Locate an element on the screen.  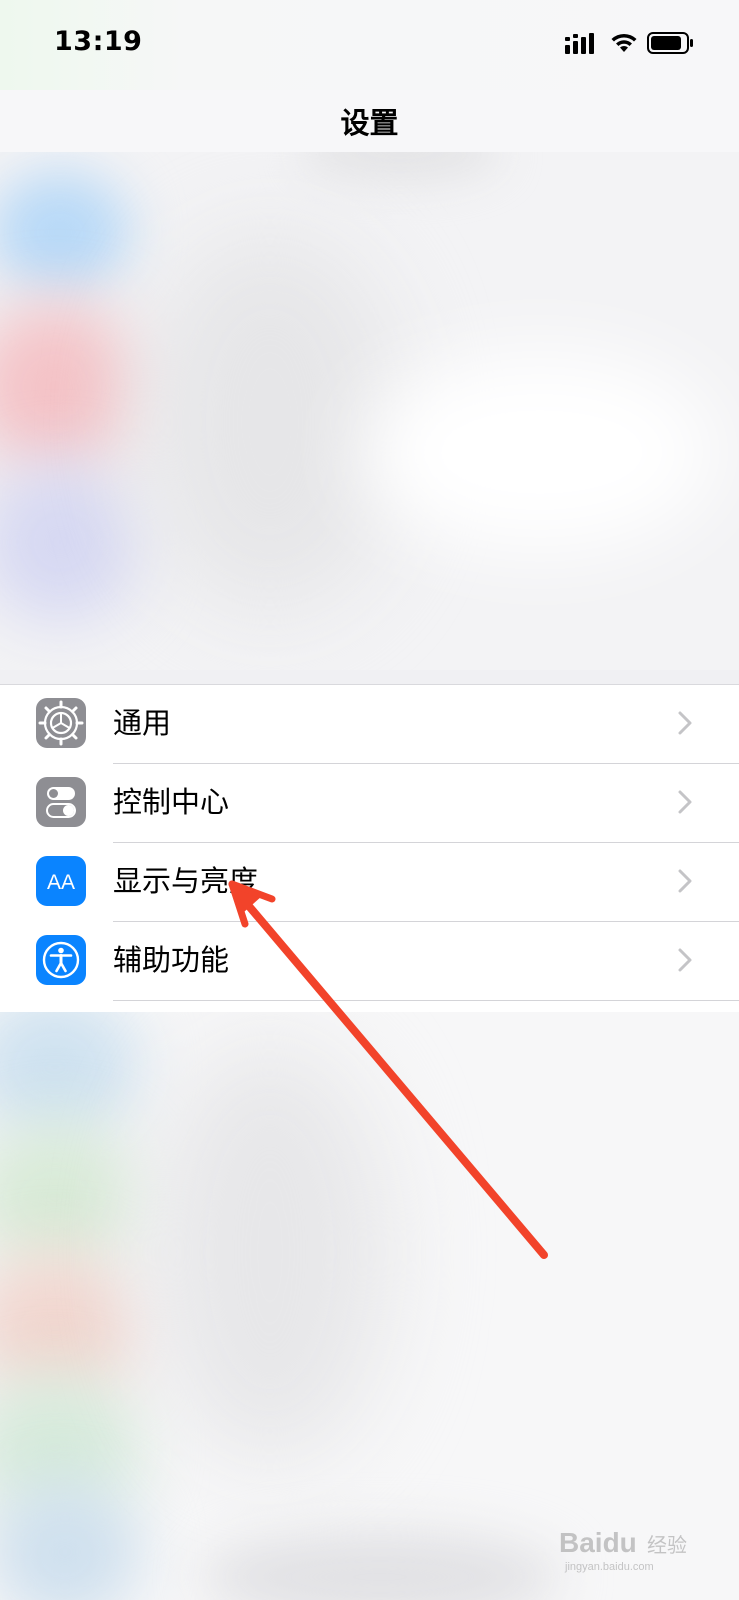
text-size-icon-glyph: AA is located at coordinates (61, 882).